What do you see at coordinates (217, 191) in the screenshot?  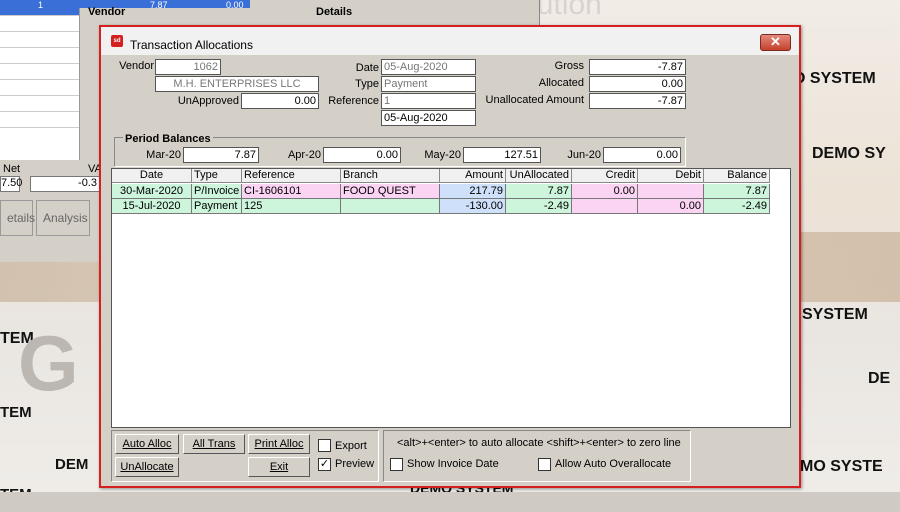 I see `grid-cell-type: P/Invoice` at bounding box center [217, 191].